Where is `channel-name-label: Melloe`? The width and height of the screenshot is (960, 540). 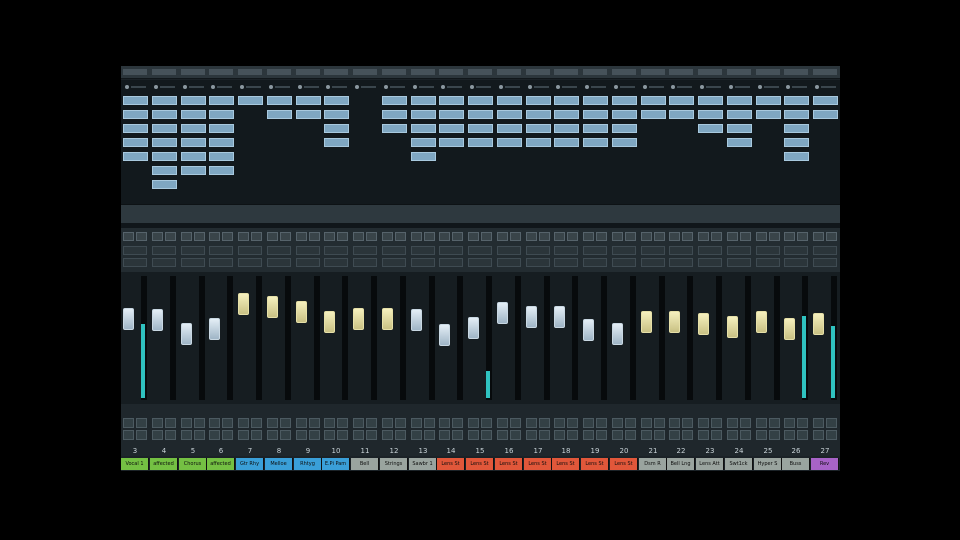
channel-name-label: Melloe is located at coordinates (279, 464).